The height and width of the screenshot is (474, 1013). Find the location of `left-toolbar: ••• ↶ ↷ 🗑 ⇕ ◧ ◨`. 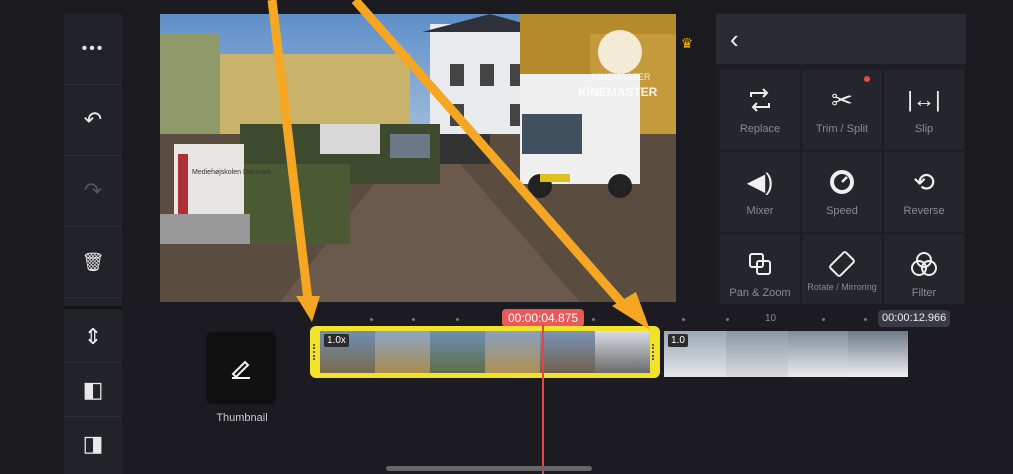

left-toolbar: ••• ↶ ↷ 🗑 ⇕ ◧ ◨ is located at coordinates (93, 244).